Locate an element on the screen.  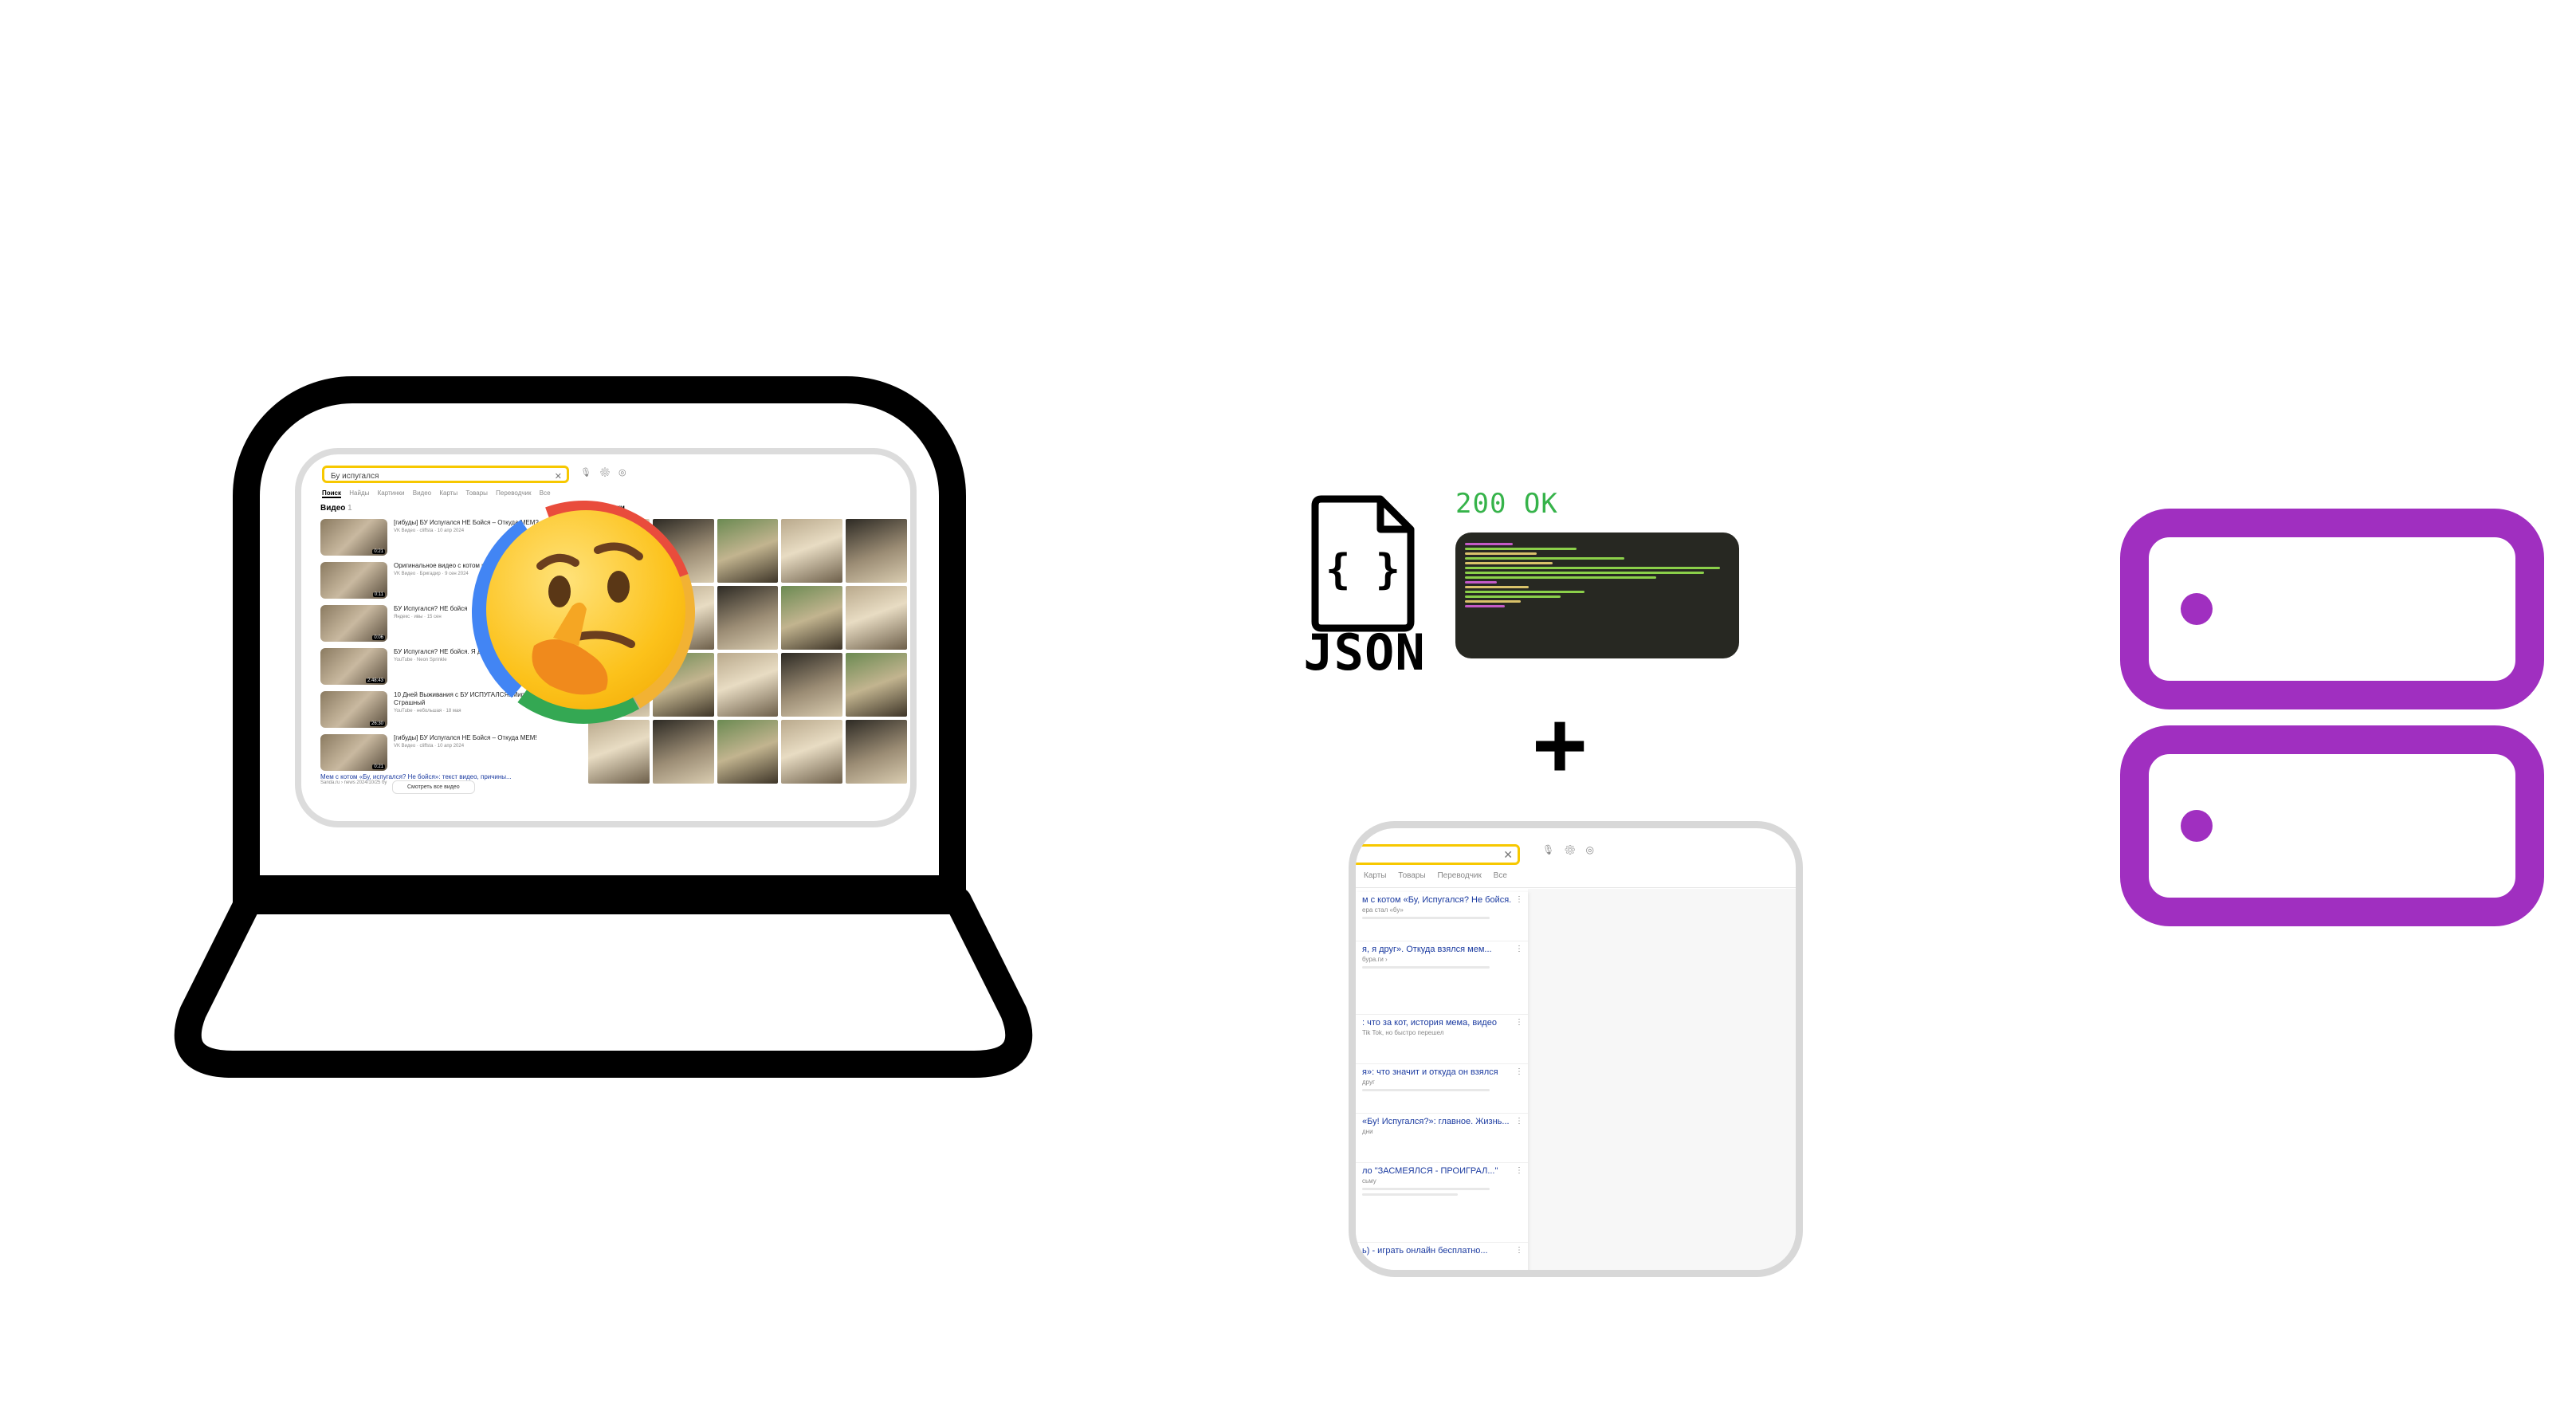
tab-search: Поиск is located at coordinates (332, 493).